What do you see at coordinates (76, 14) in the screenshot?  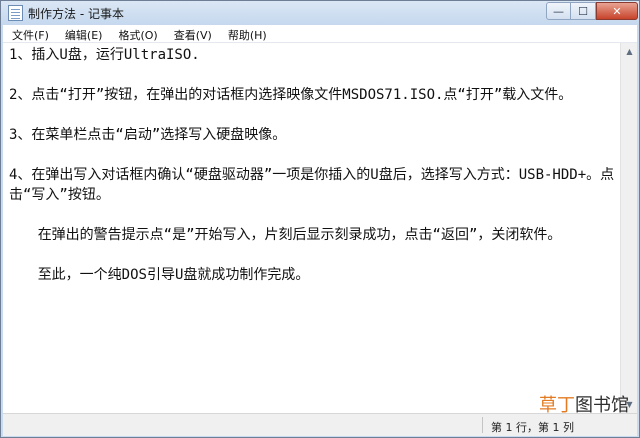 I see `window-title: 制作方法 - 记事本` at bounding box center [76, 14].